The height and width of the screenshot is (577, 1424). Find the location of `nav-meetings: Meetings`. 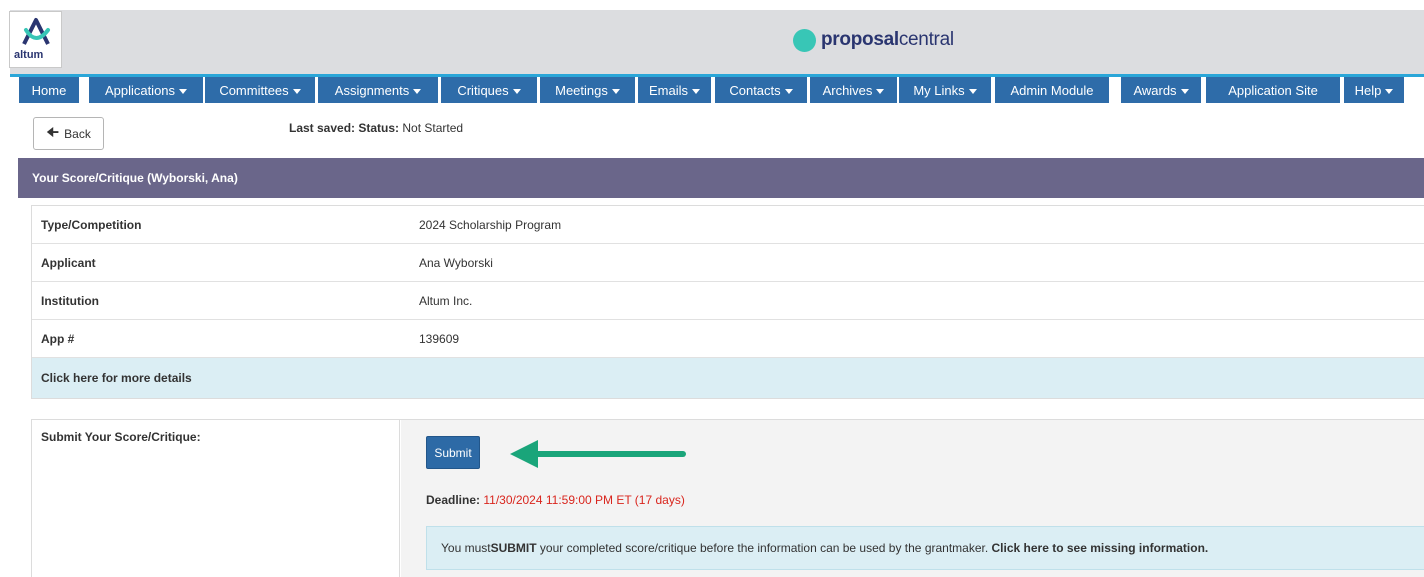

nav-meetings: Meetings is located at coordinates (587, 90).